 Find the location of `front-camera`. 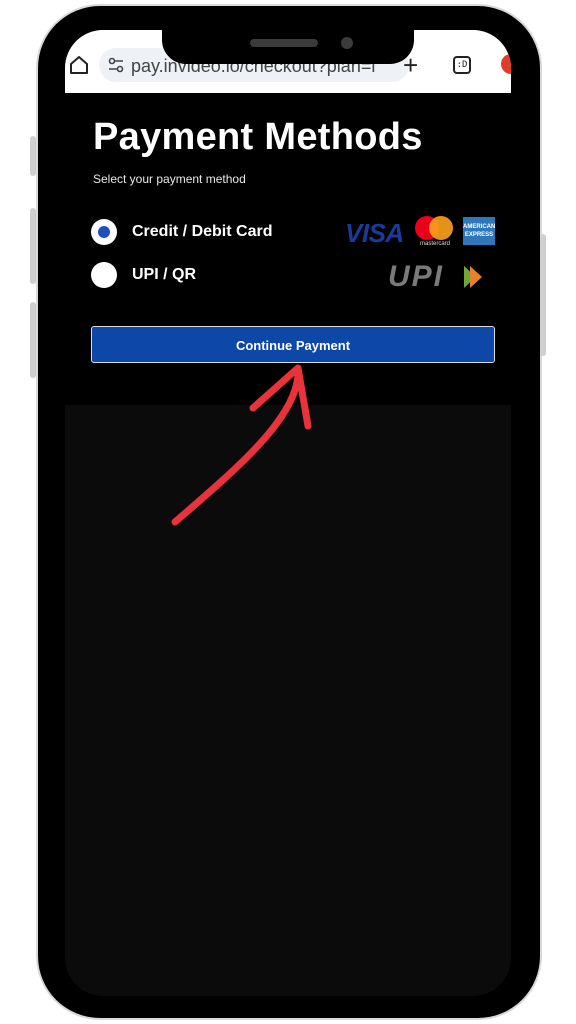

front-camera is located at coordinates (347, 43).